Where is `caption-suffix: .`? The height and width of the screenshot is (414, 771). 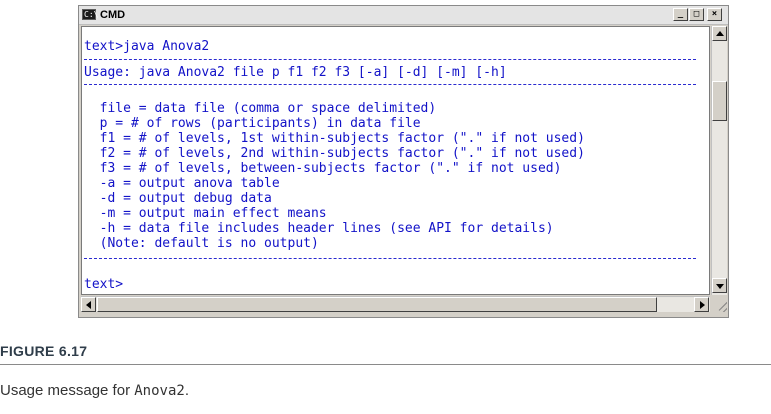
caption-suffix: . is located at coordinates (186, 390).